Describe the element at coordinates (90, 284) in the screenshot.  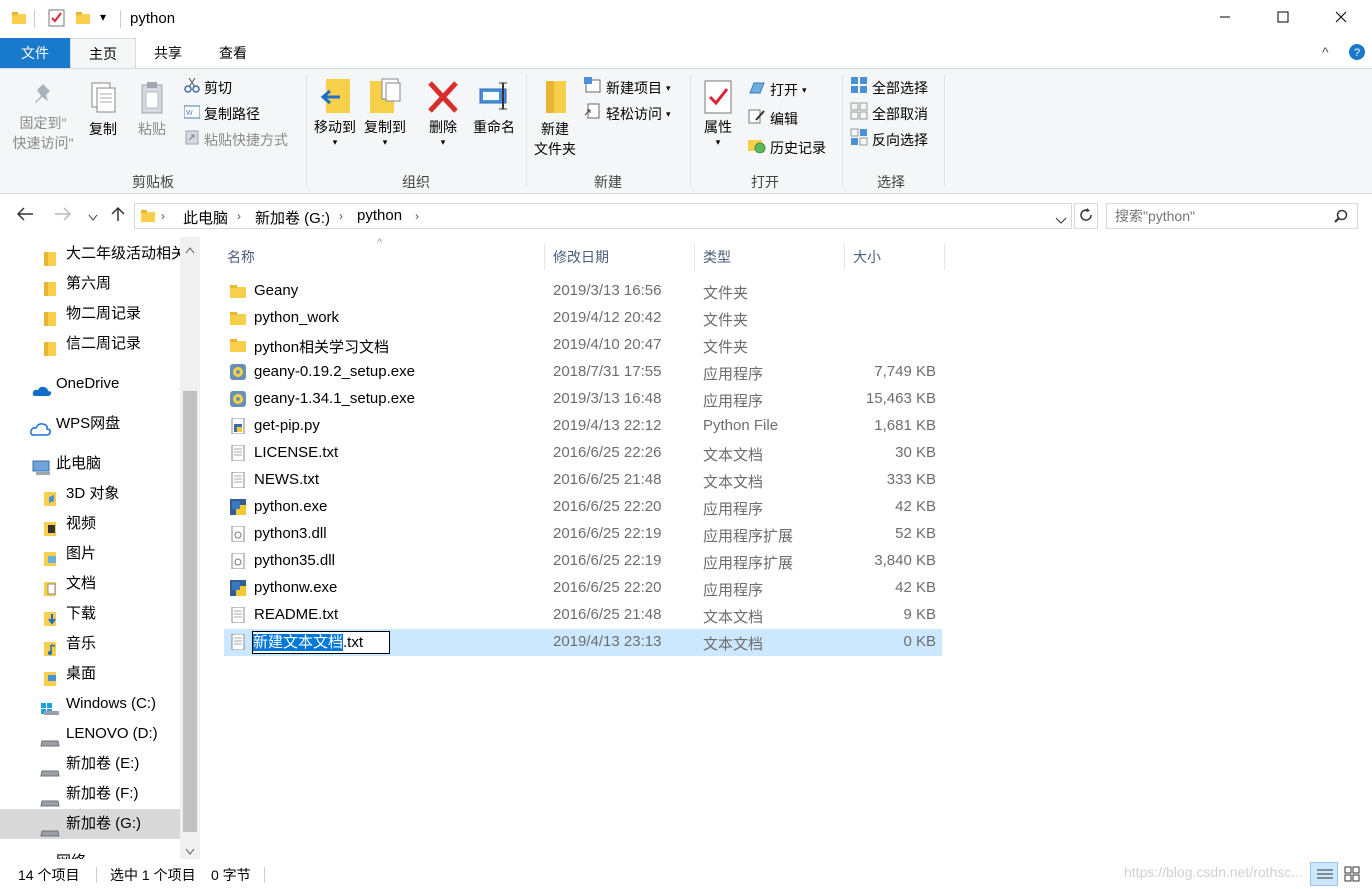
I see `nav-item-folder: 第六周` at that location.